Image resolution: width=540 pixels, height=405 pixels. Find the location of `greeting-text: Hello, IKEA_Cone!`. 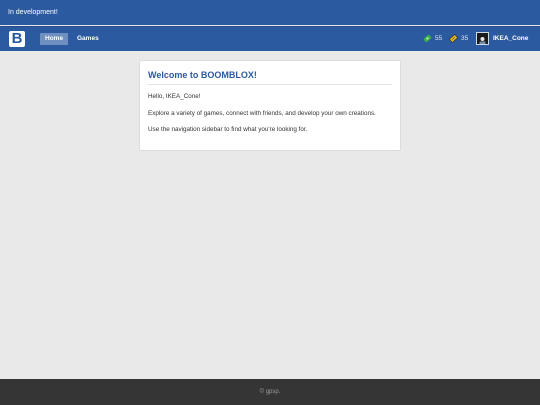

greeting-text: Hello, IKEA_Cone! is located at coordinates (174, 96).